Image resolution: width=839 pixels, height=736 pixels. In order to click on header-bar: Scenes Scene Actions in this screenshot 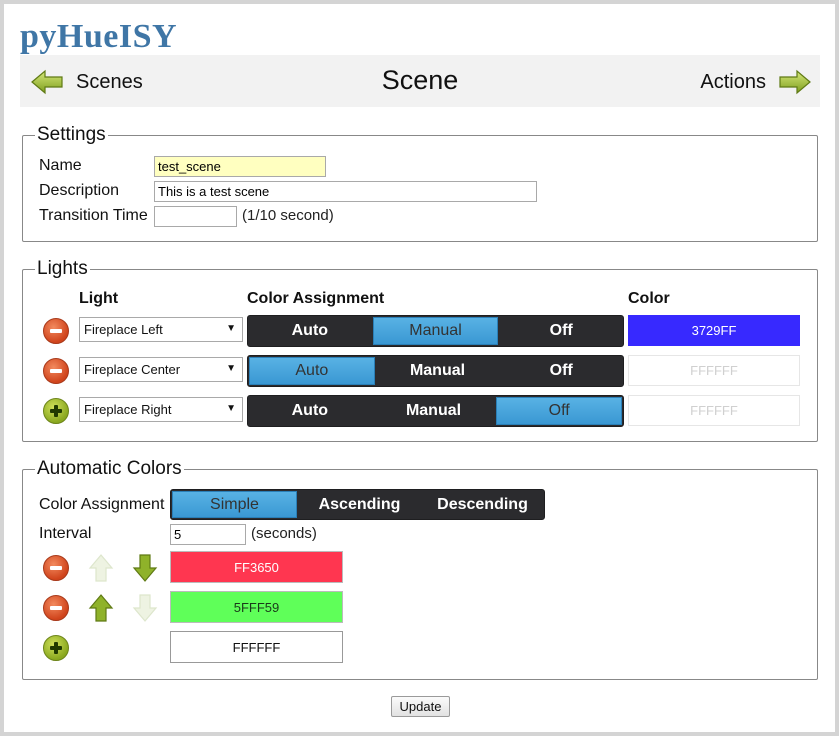, I will do `click(420, 81)`.